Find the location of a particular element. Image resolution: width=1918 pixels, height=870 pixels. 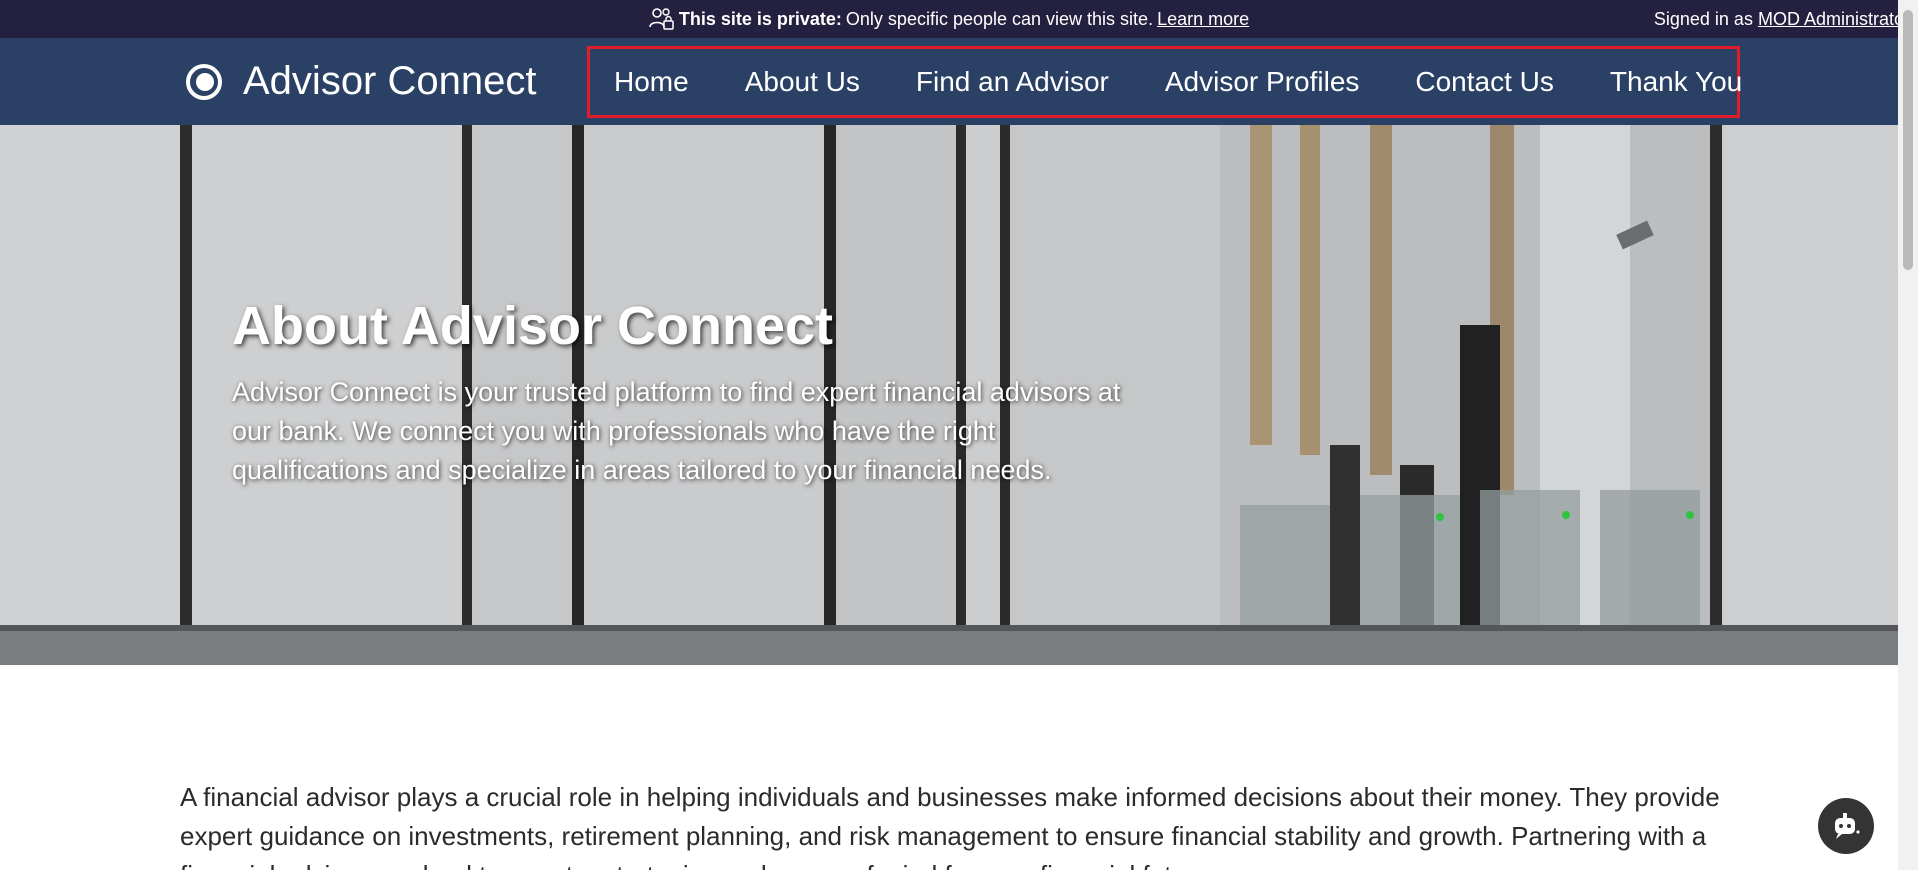

site-title: Advisor Connect is located at coordinates (389, 81).